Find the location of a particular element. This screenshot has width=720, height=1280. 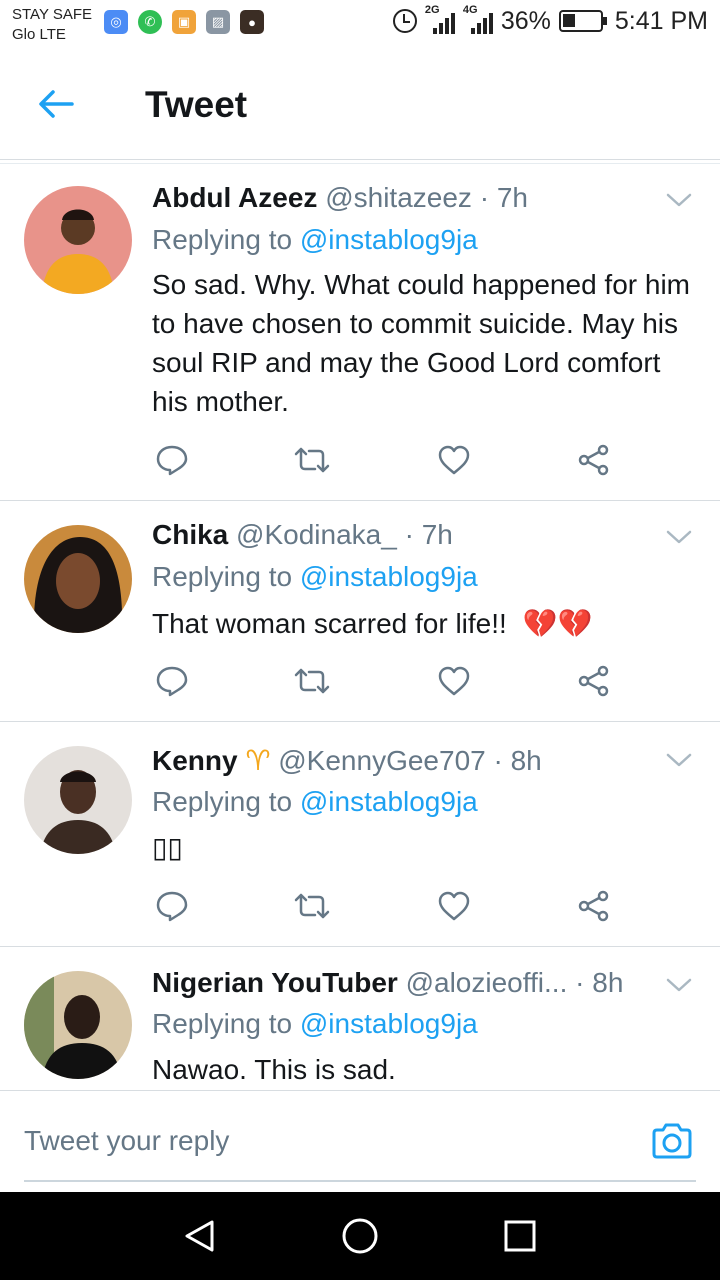

signal-2g-icon: 2G is located at coordinates (440, 20).